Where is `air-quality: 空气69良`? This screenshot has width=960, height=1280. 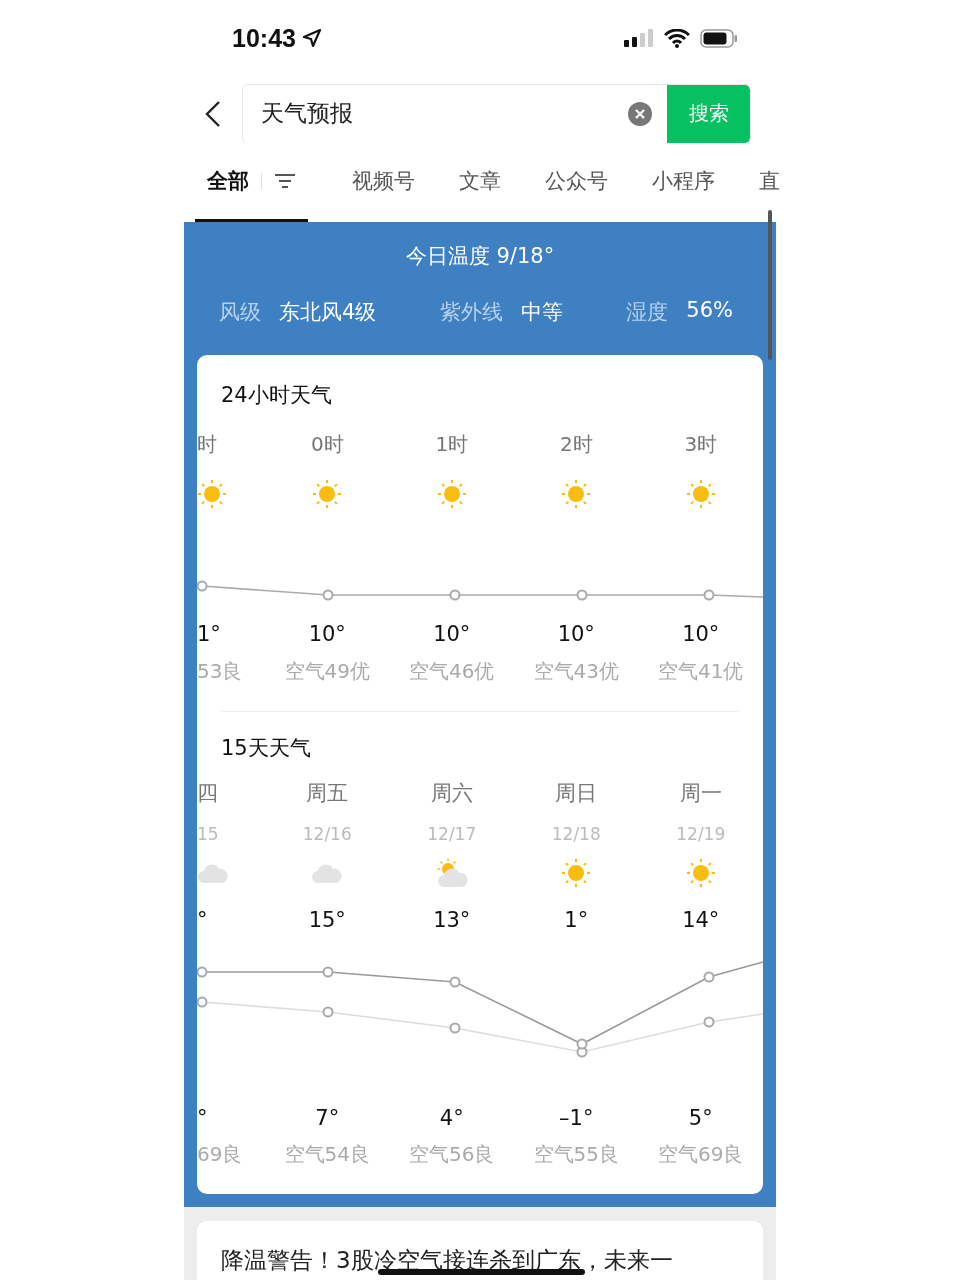
air-quality: 空气69良 is located at coordinates (701, 1154).